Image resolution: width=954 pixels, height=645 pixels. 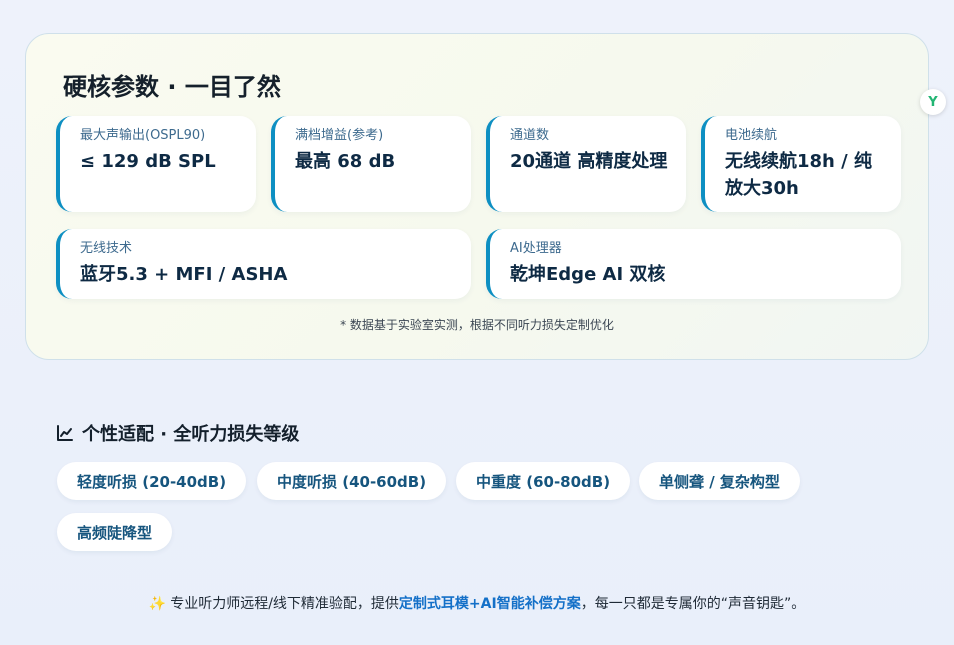 I want to click on spec-card-gain: 满档增益(参考) 最高 68 dB, so click(x=371, y=164).